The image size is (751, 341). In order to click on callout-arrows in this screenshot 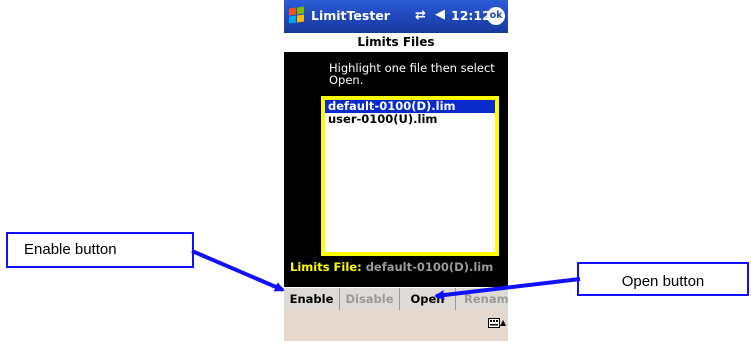, I will do `click(386, 275)`.